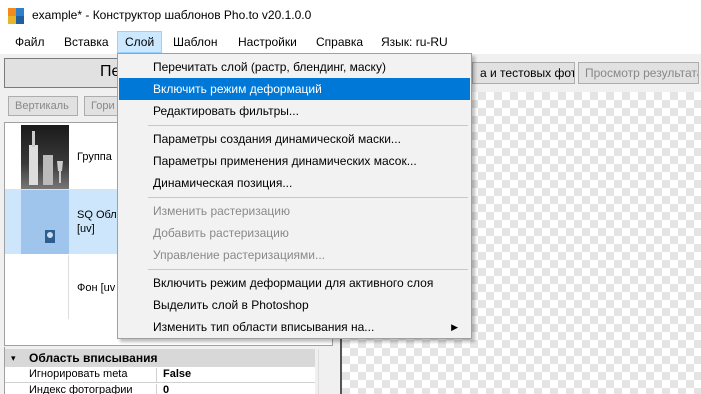 The width and height of the screenshot is (701, 394). What do you see at coordinates (166, 389) in the screenshot?
I see `property-value: 0` at bounding box center [166, 389].